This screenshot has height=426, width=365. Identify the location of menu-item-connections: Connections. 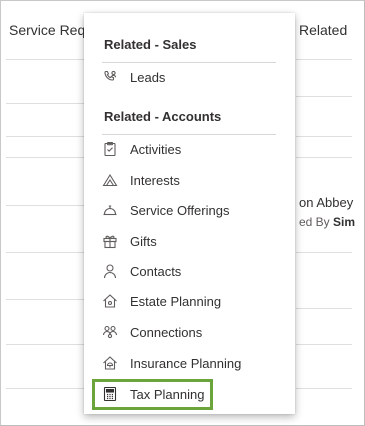
(189, 332).